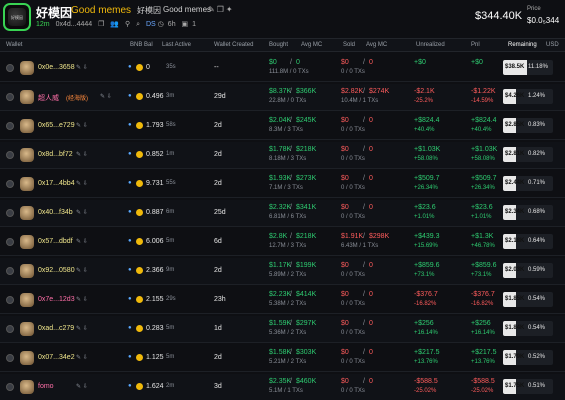  What do you see at coordinates (430, 45) in the screenshot?
I see `col-unrealized: Unrealized` at bounding box center [430, 45].